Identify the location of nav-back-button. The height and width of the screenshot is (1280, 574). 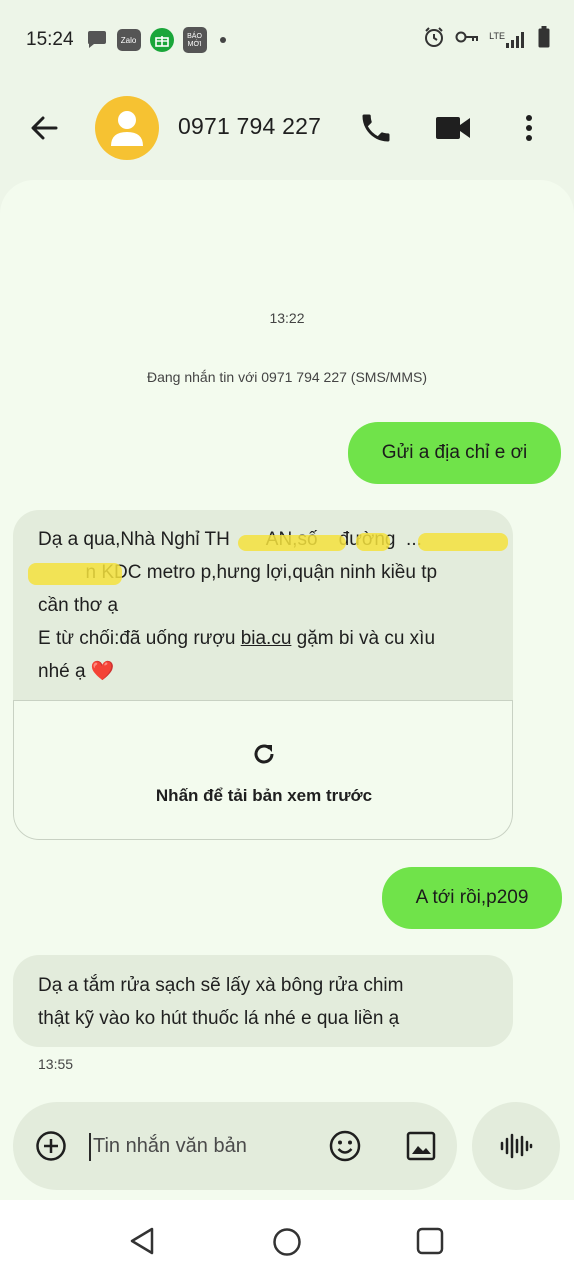
(142, 1241).